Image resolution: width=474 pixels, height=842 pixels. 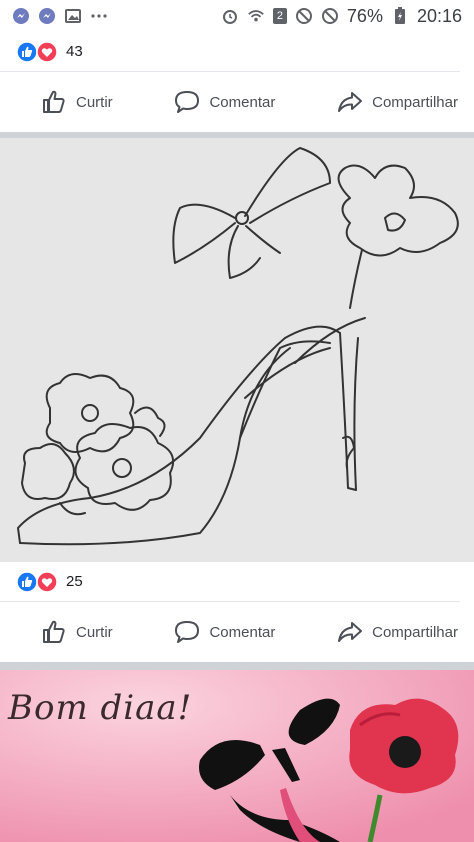 What do you see at coordinates (230, 52) in the screenshot?
I see `reaction-summary: 43` at bounding box center [230, 52].